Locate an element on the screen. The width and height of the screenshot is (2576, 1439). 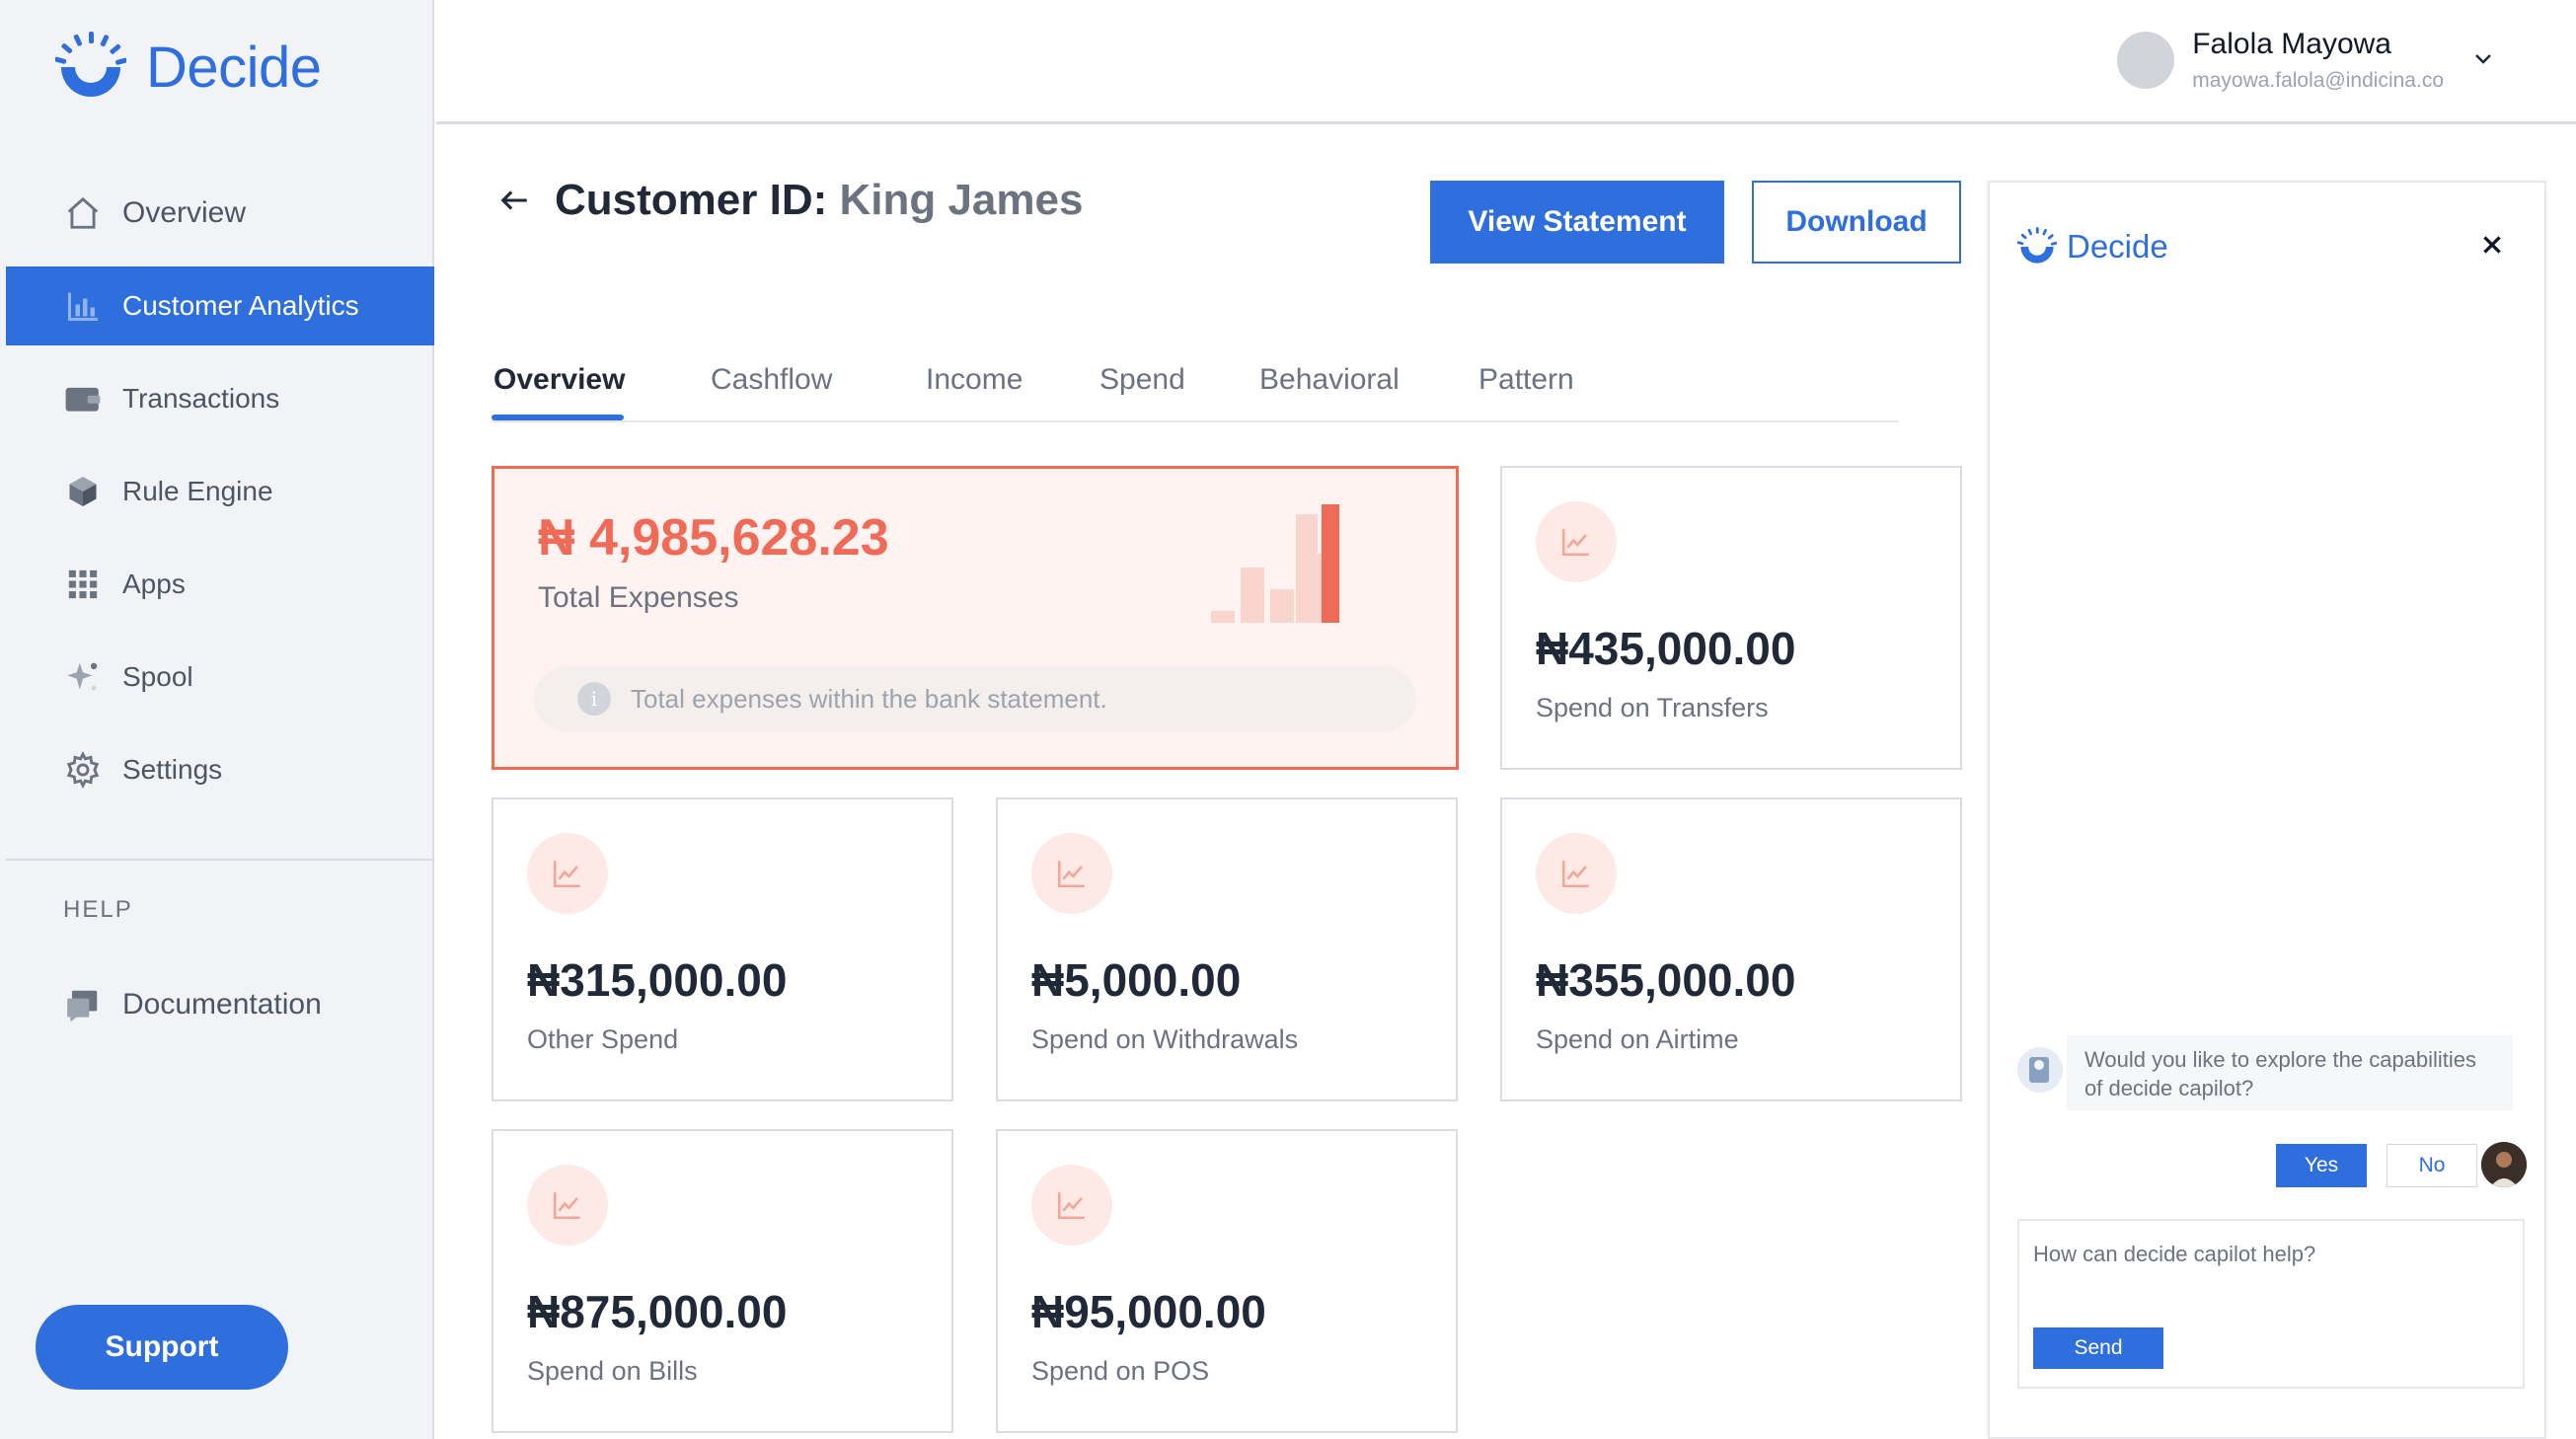
brand-name: Decide is located at coordinates (234, 67).